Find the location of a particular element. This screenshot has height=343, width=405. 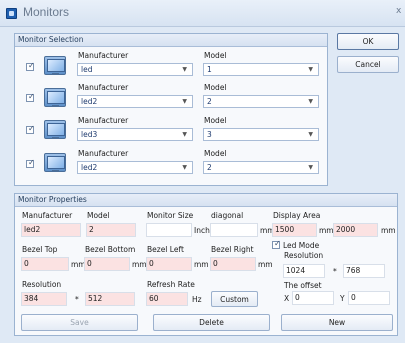

offset-x-label: X is located at coordinates (287, 298).